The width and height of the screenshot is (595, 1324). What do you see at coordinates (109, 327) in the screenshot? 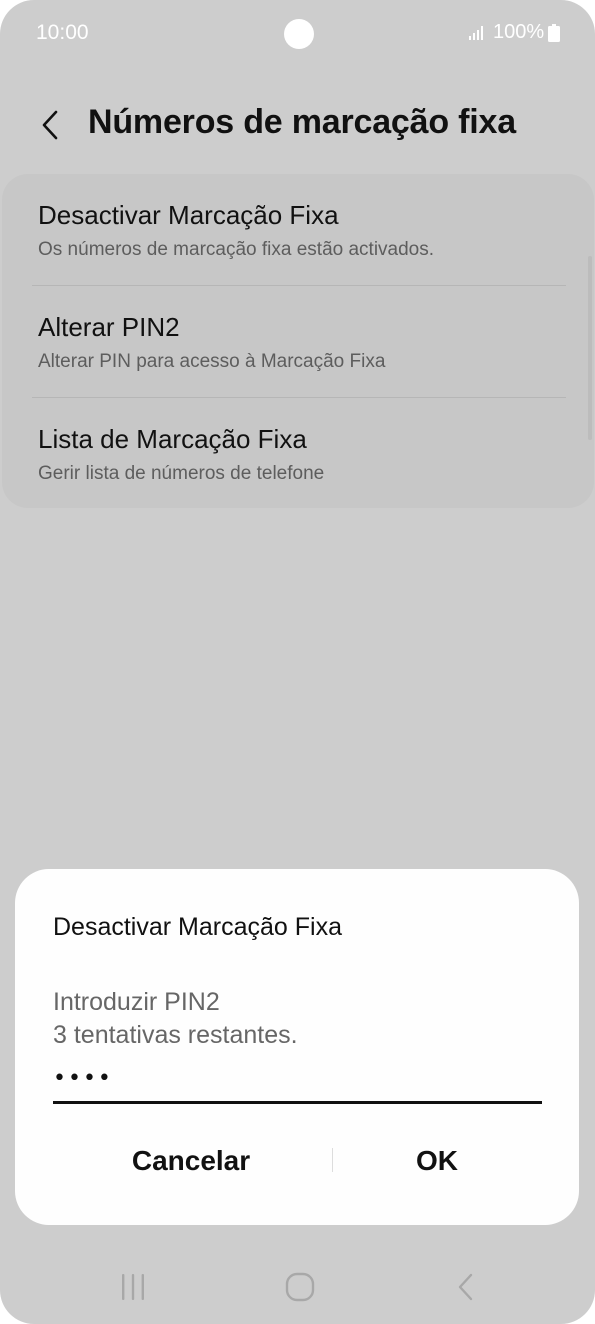
I see `setting-title: Alterar PIN2` at bounding box center [109, 327].